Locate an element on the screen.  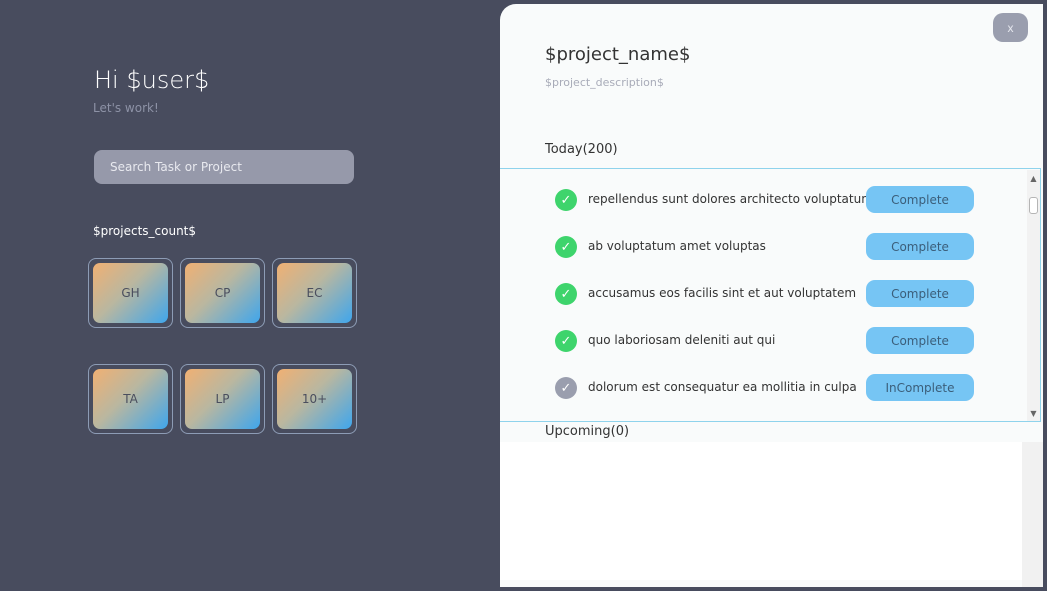
project-tile-lp: LP is located at coordinates (222, 399).